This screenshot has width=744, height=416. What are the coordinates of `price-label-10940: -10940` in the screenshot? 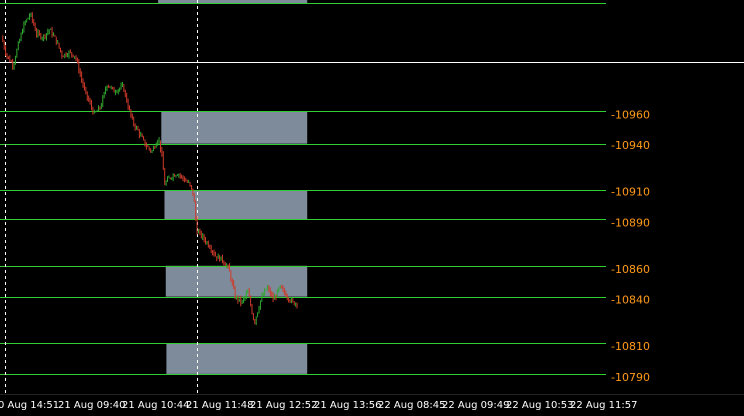 It's located at (630, 145).